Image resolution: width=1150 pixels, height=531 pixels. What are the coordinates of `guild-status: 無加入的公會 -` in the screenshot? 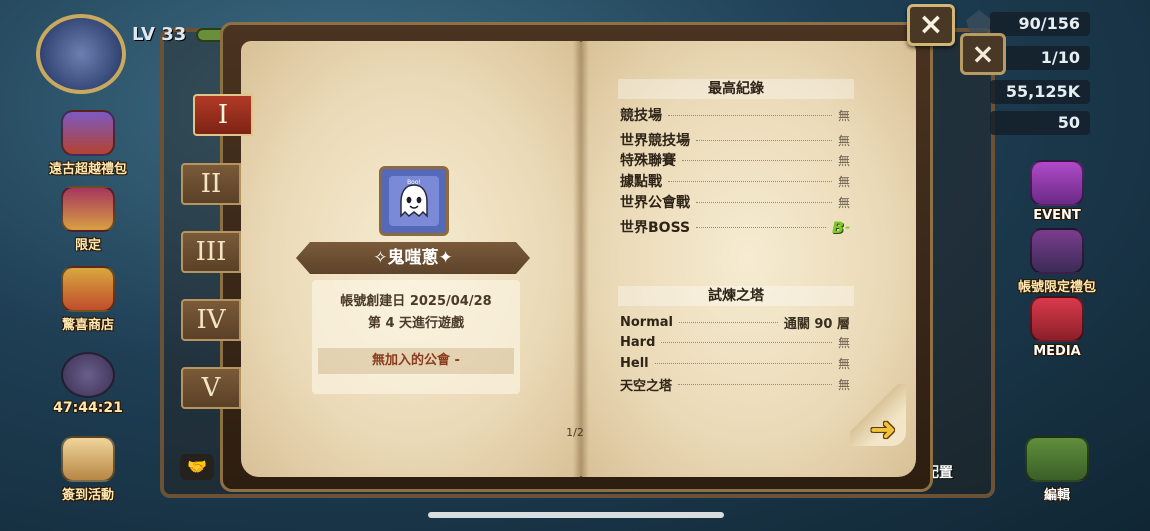 It's located at (416, 361).